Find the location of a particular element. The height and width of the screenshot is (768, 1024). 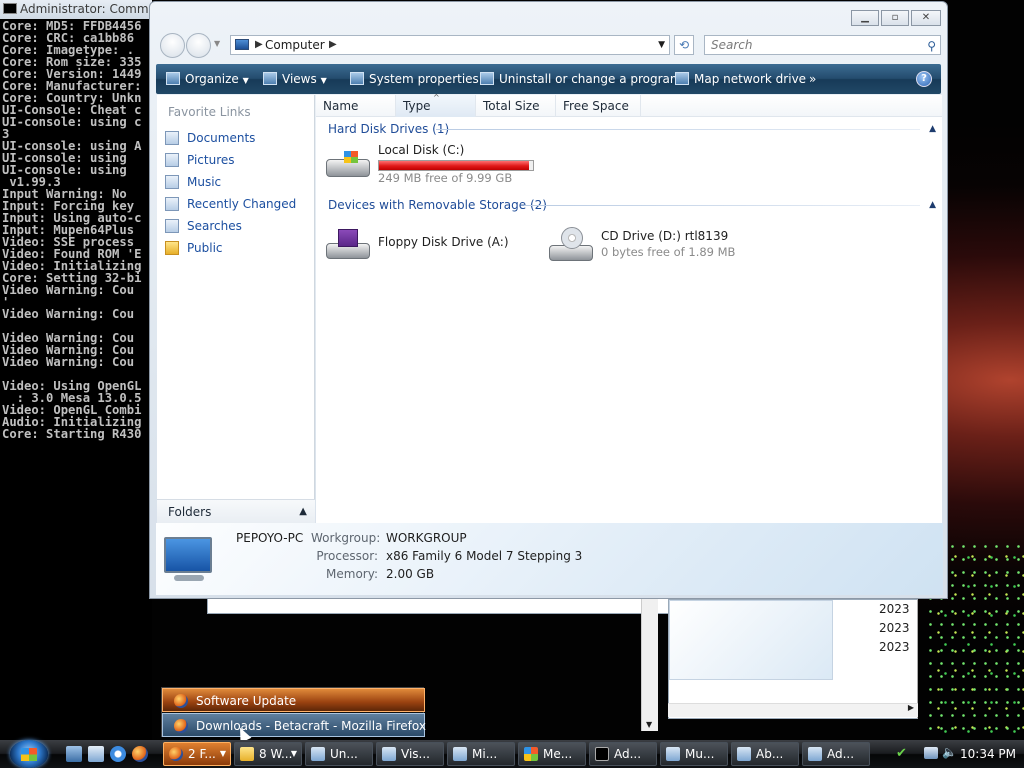

column-header: Name Type ^ Total Size Free Space is located at coordinates (629, 105).